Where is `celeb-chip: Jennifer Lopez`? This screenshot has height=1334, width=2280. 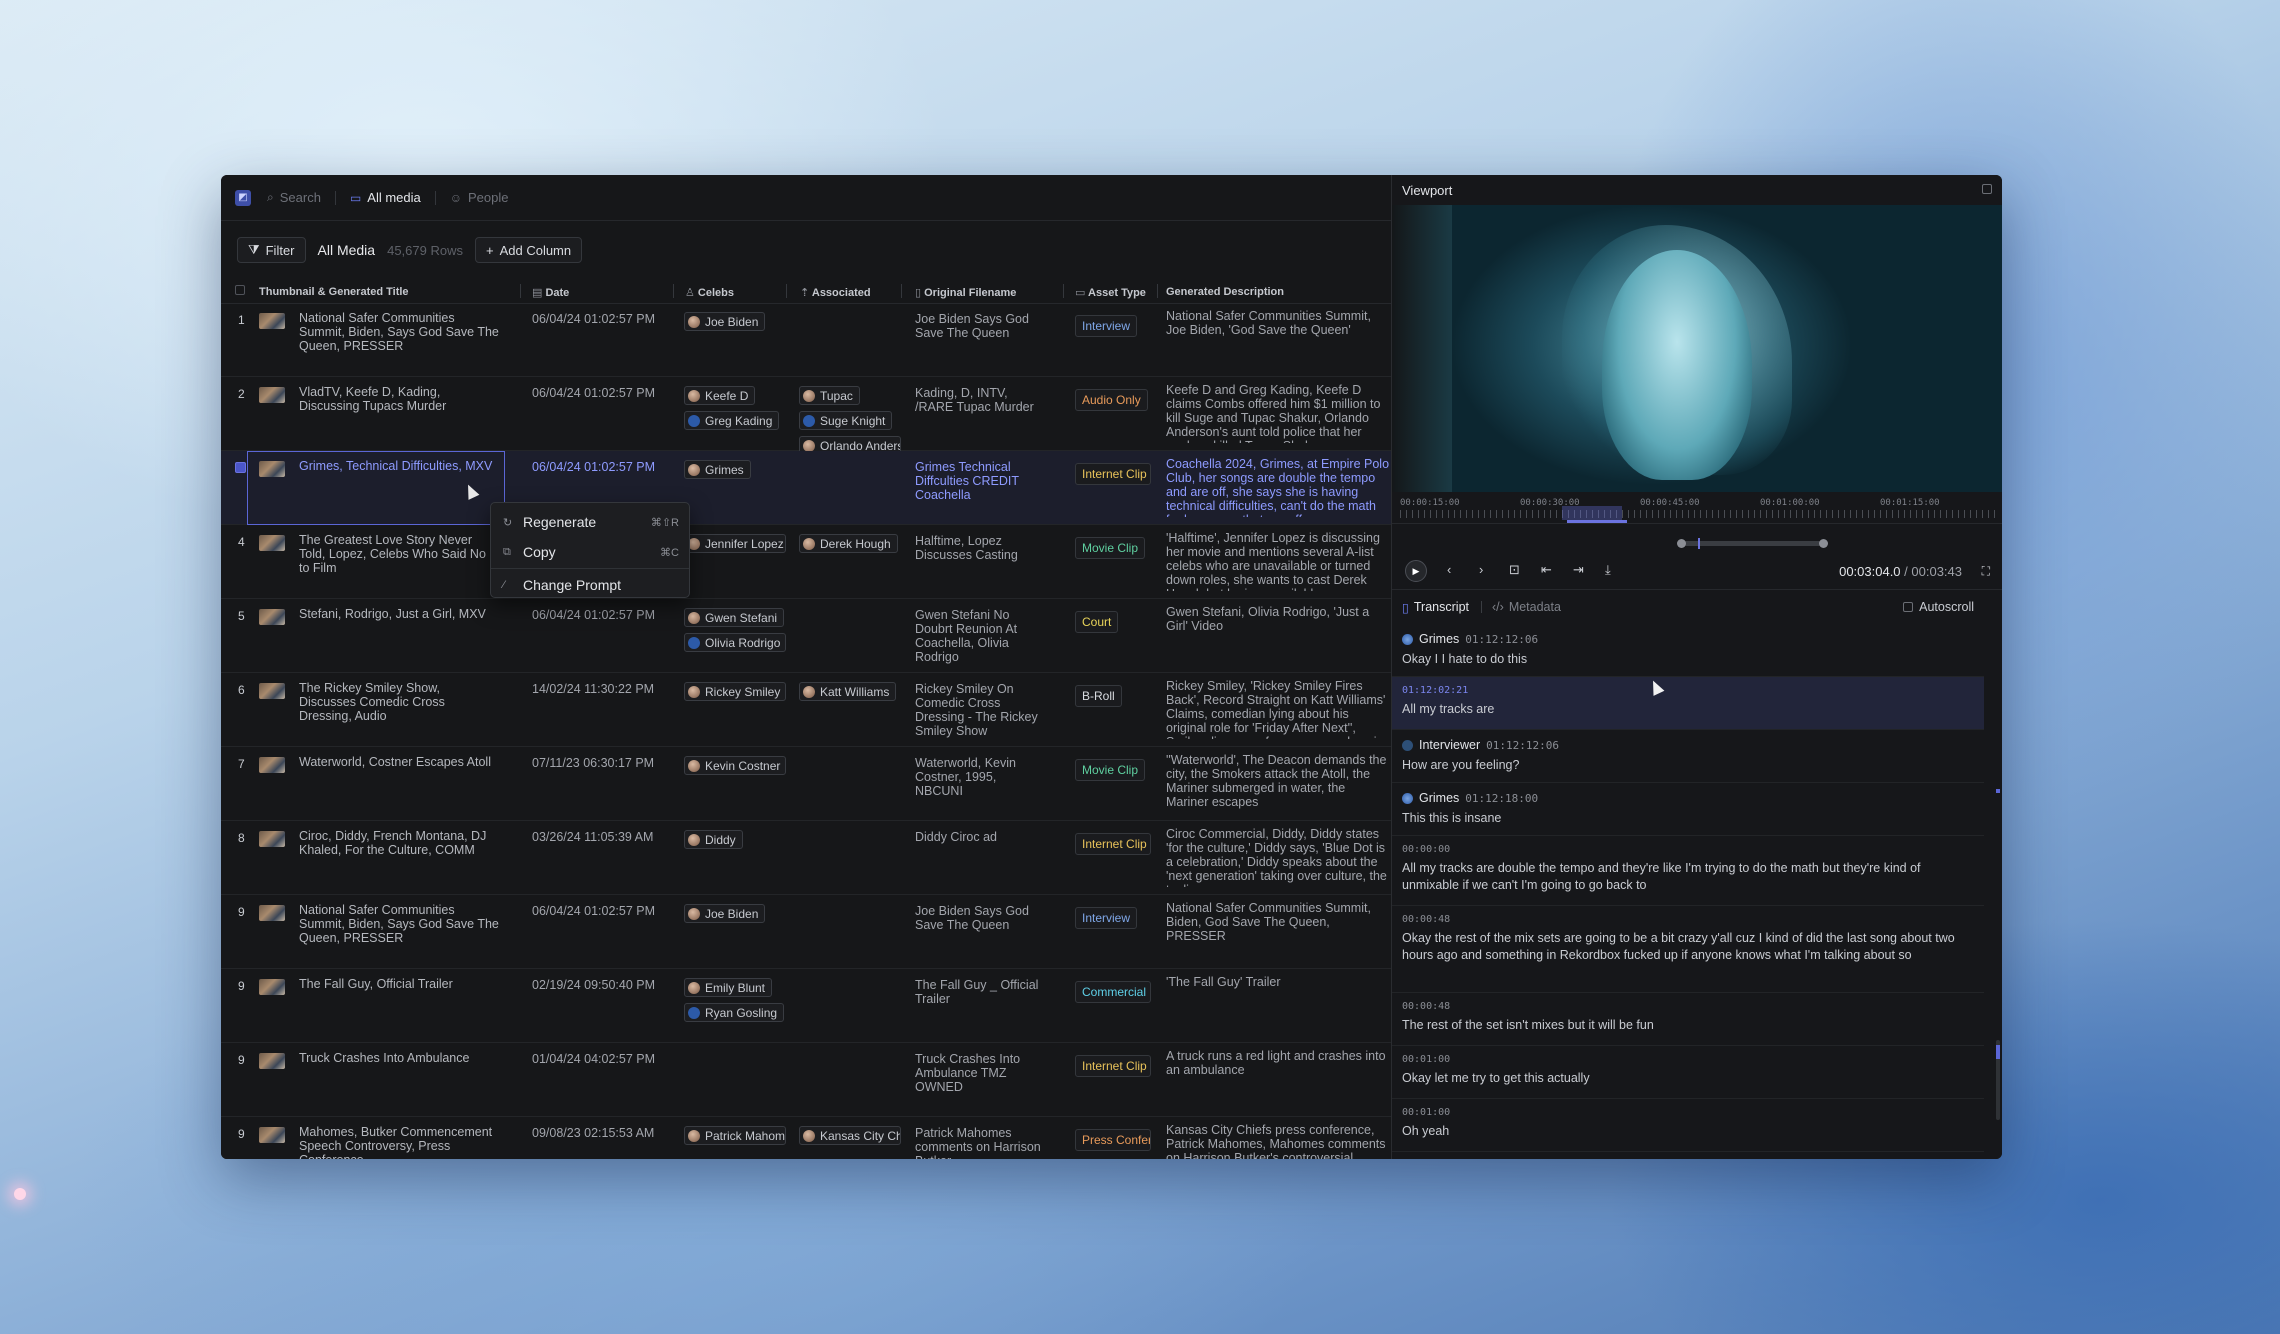 celeb-chip: Jennifer Lopez is located at coordinates (735, 543).